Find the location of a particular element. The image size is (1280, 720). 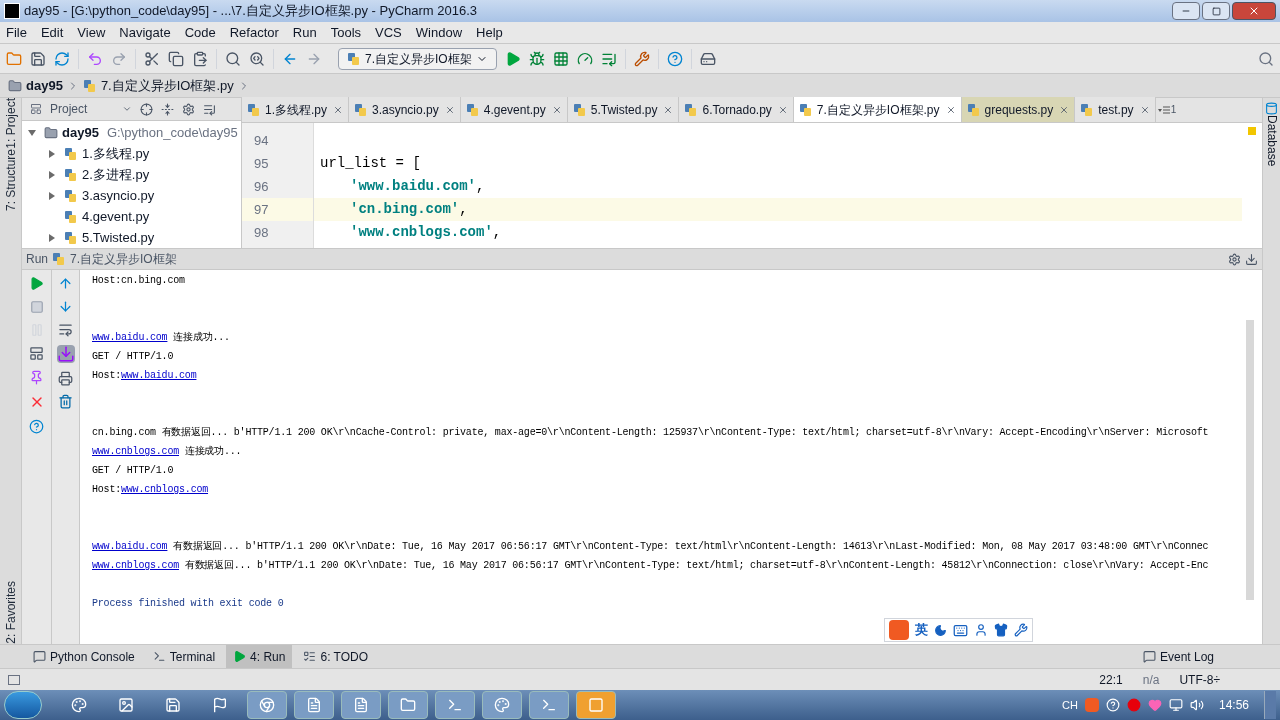

minimize-button is located at coordinates (1186, 11).